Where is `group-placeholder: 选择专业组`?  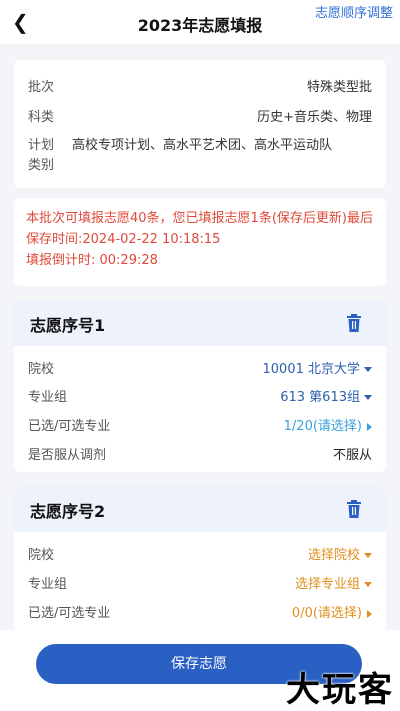 group-placeholder: 选择专业组 is located at coordinates (327, 584).